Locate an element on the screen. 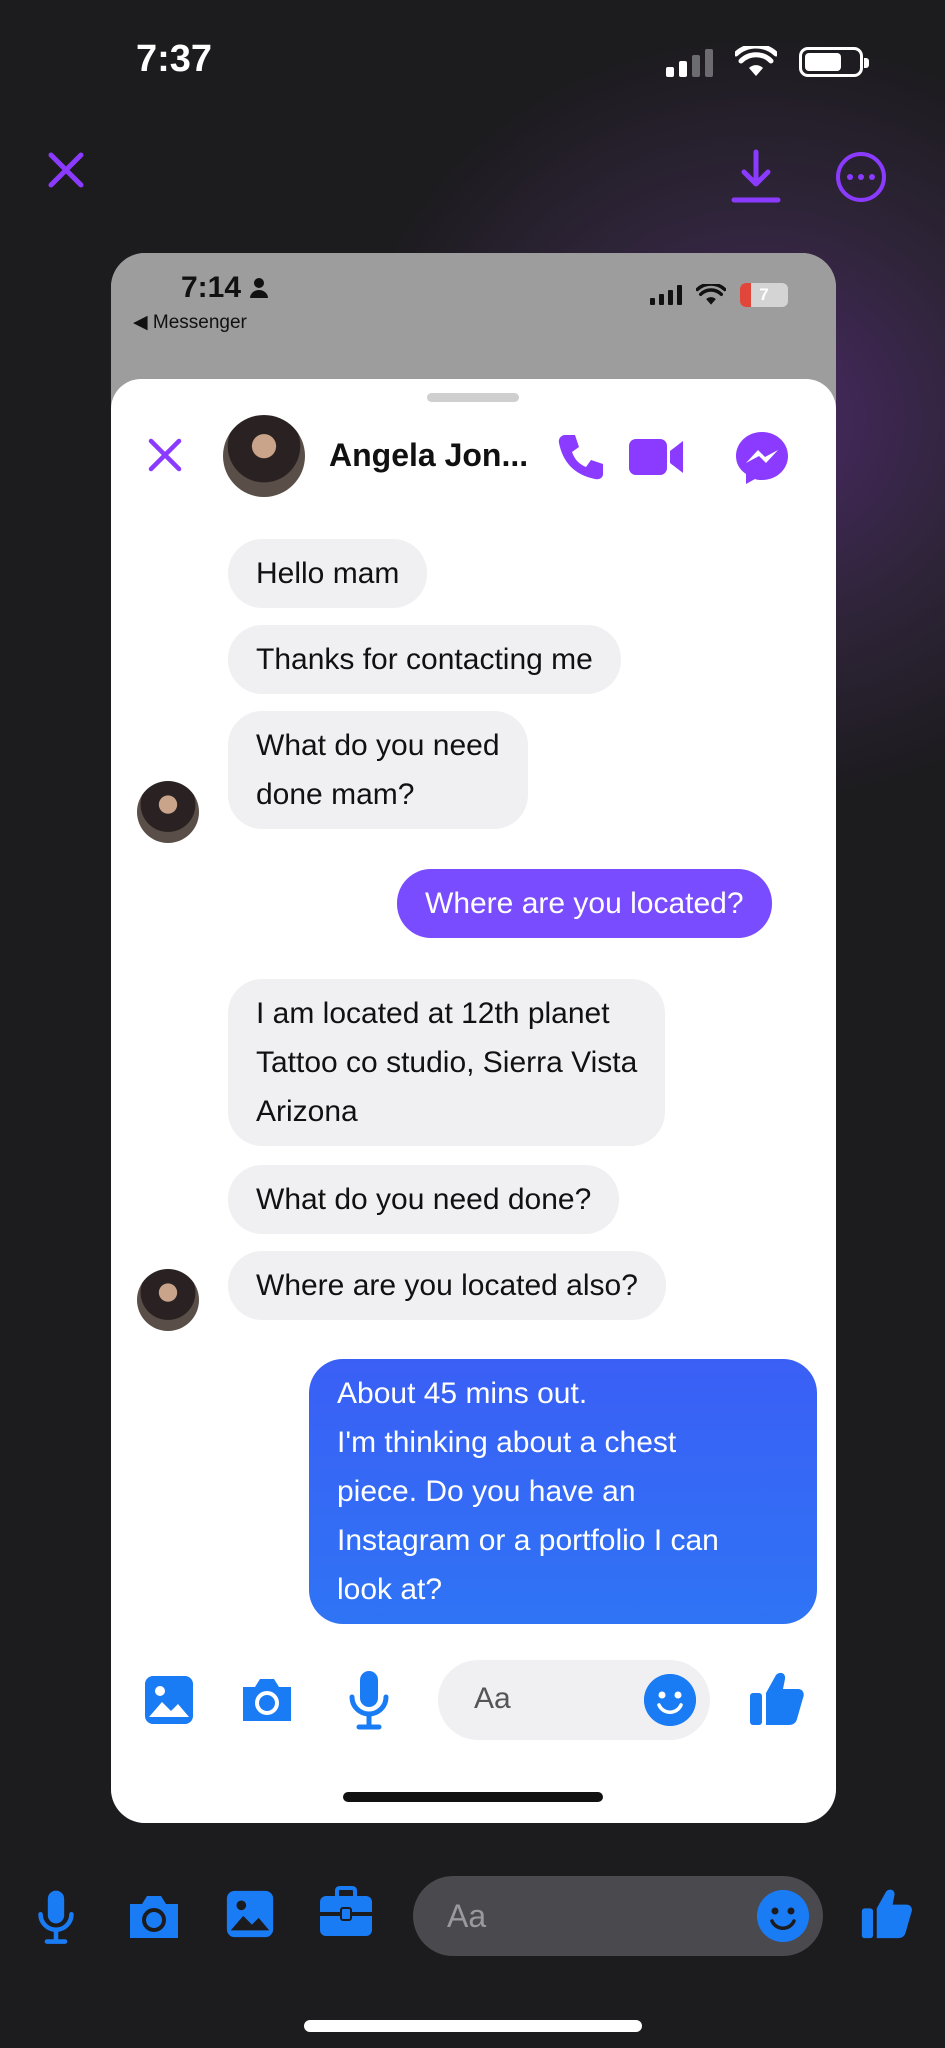 This screenshot has height=2048, width=945. message-bubble-outgoing: Where are you located? is located at coordinates (584, 903).